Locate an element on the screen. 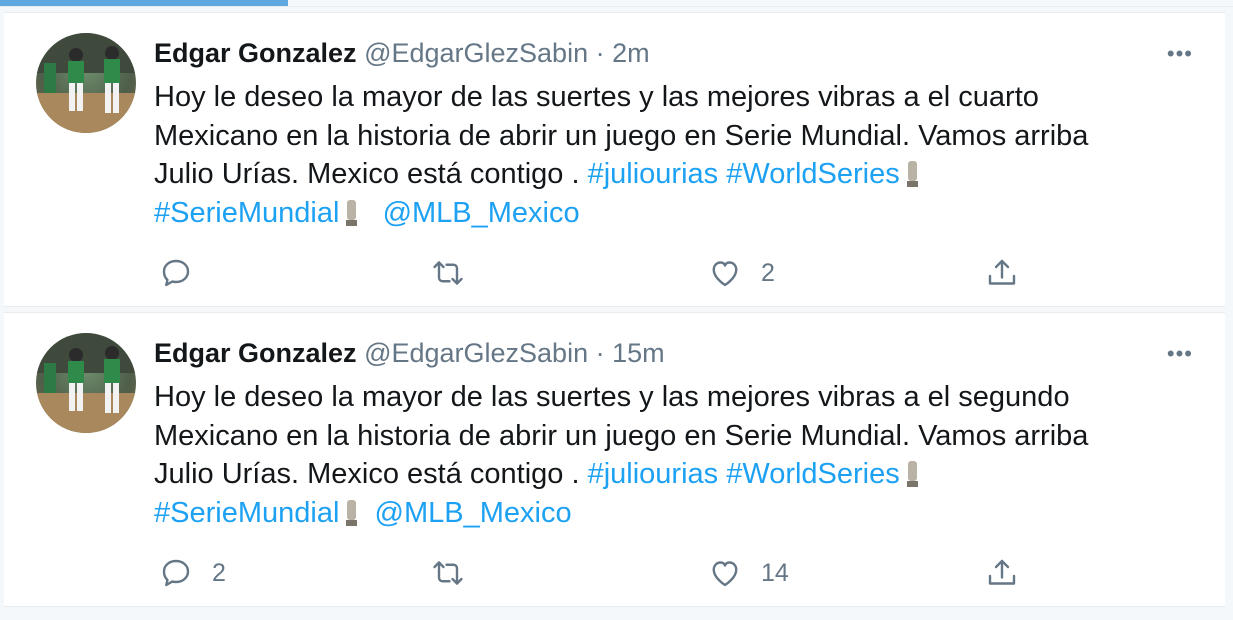 This screenshot has height=620, width=1233. reply-button is located at coordinates (185, 273).